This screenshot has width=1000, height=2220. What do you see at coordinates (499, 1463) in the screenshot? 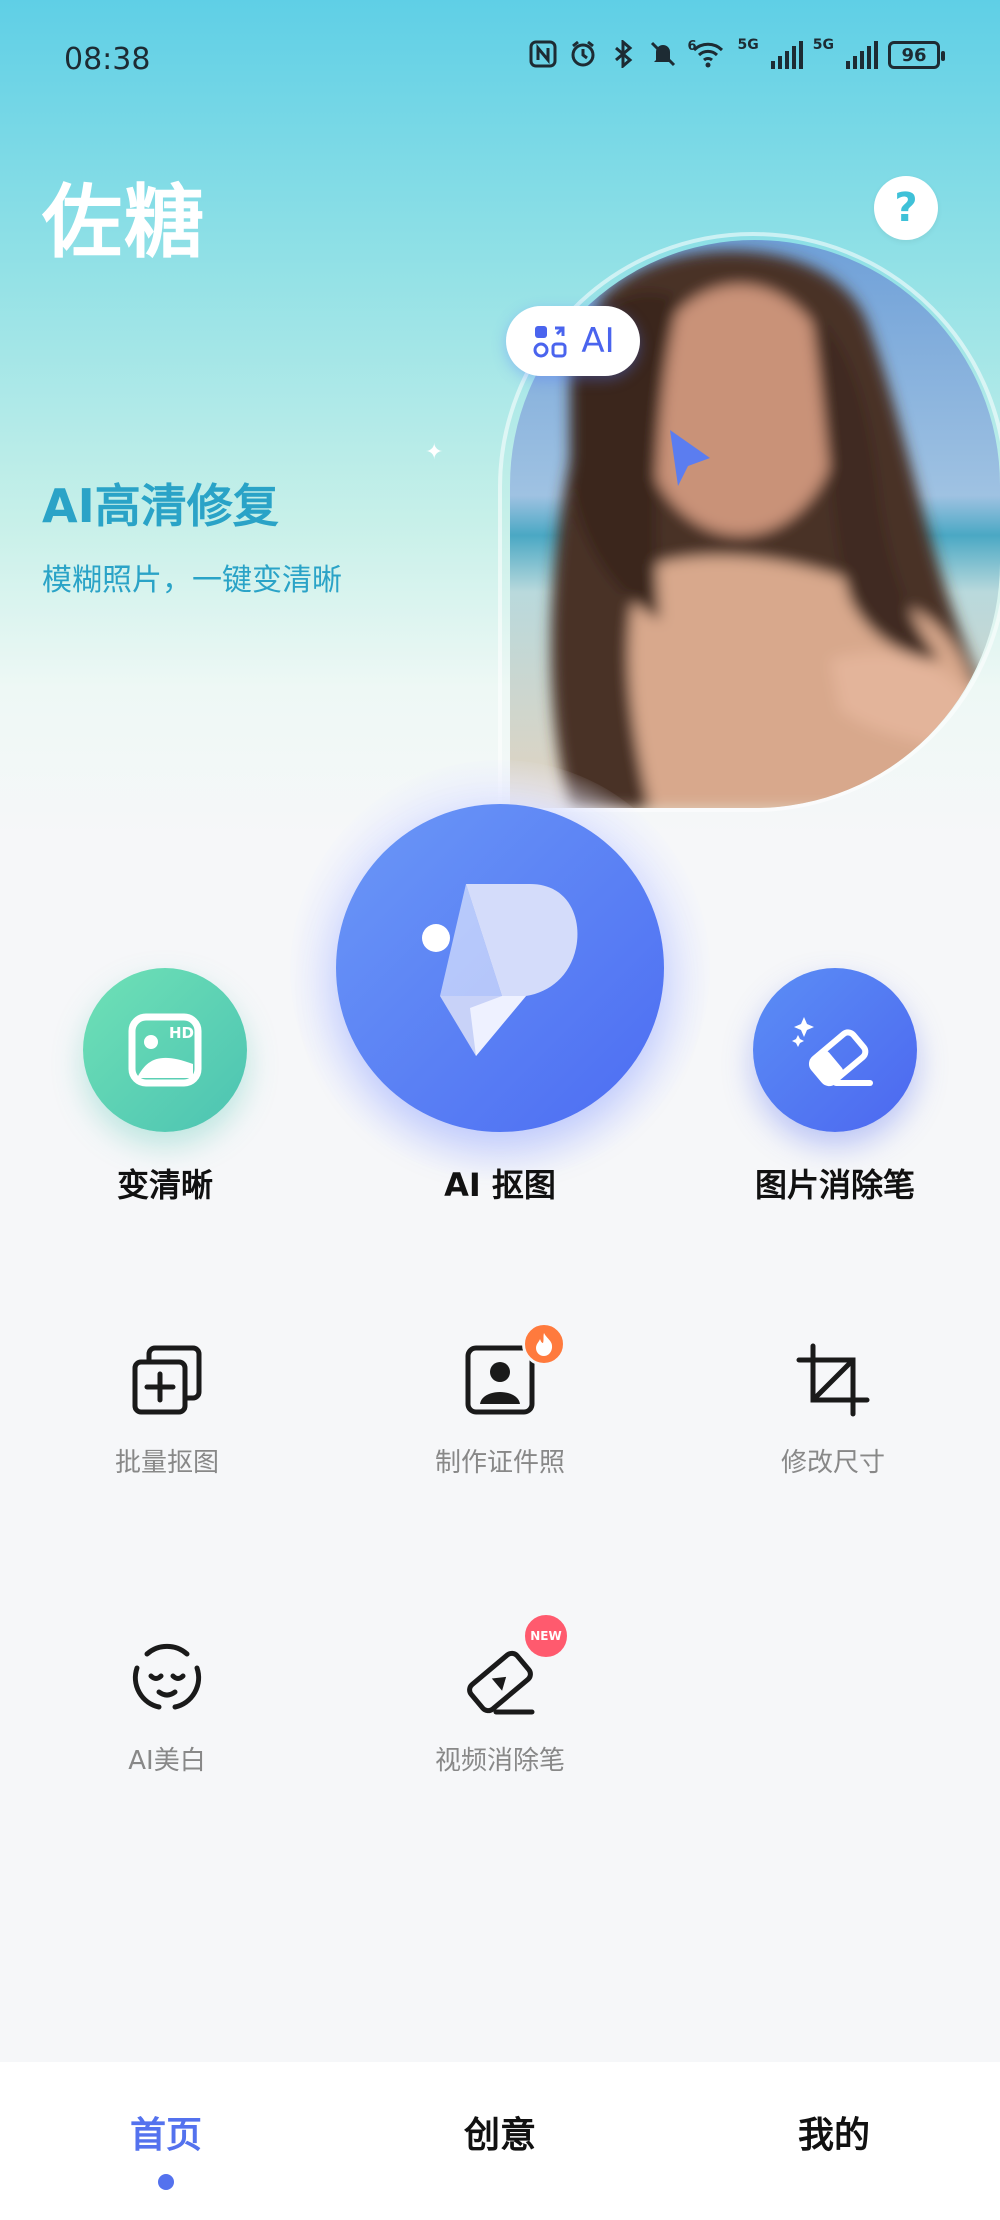
I see `grid-tool-label: 制作证件照` at bounding box center [499, 1463].